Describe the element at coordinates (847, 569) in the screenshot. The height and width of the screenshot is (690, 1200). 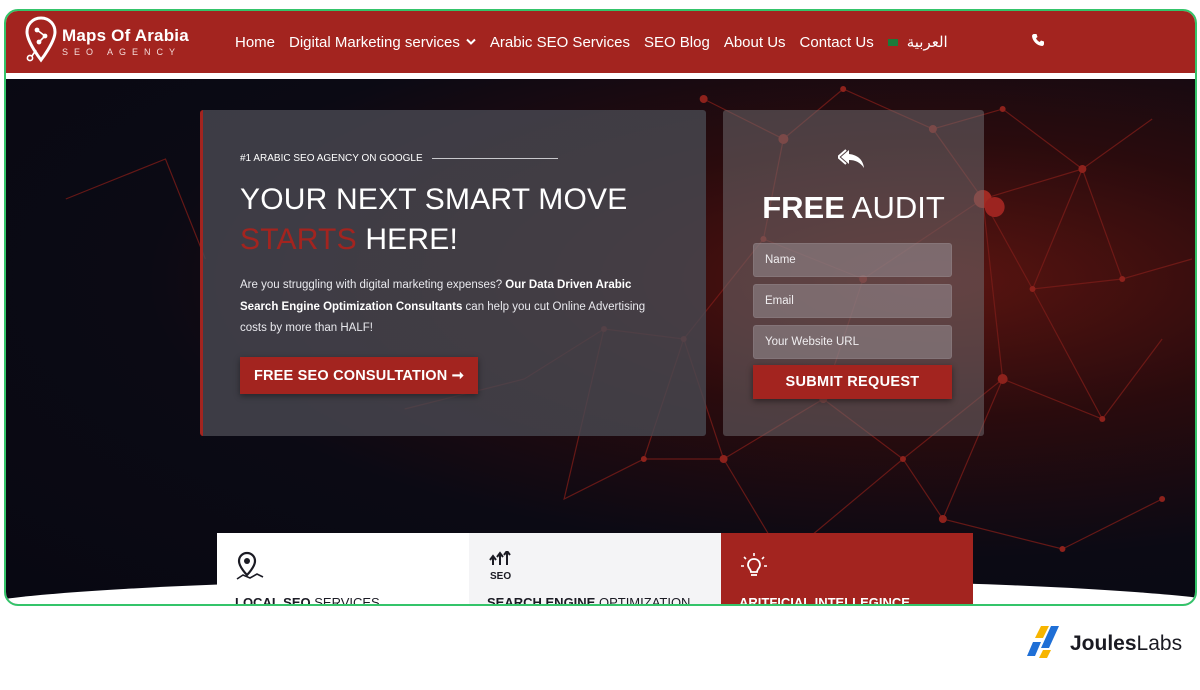
I see `service-card-artificial-intelligence: ARITFICIAL INTELLEGINCE` at that location.